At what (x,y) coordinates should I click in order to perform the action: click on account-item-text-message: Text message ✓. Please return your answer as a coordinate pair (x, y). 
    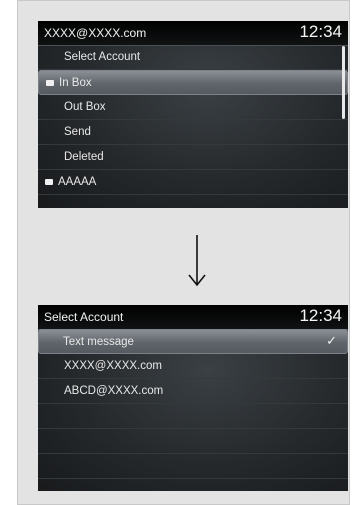
    Looking at the image, I should click on (193, 341).